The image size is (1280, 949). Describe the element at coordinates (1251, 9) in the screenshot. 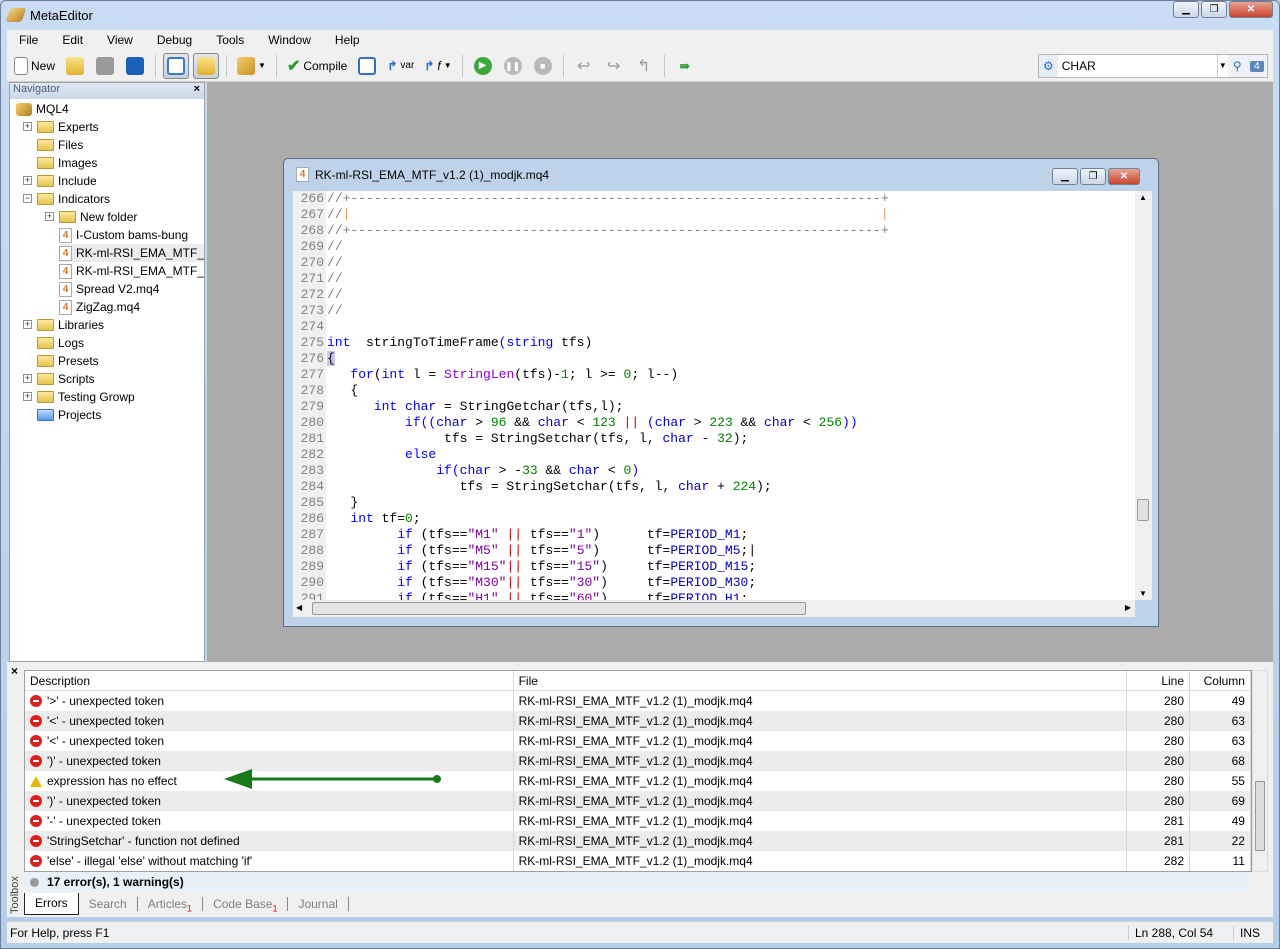

I see `close-button: ✕` at that location.